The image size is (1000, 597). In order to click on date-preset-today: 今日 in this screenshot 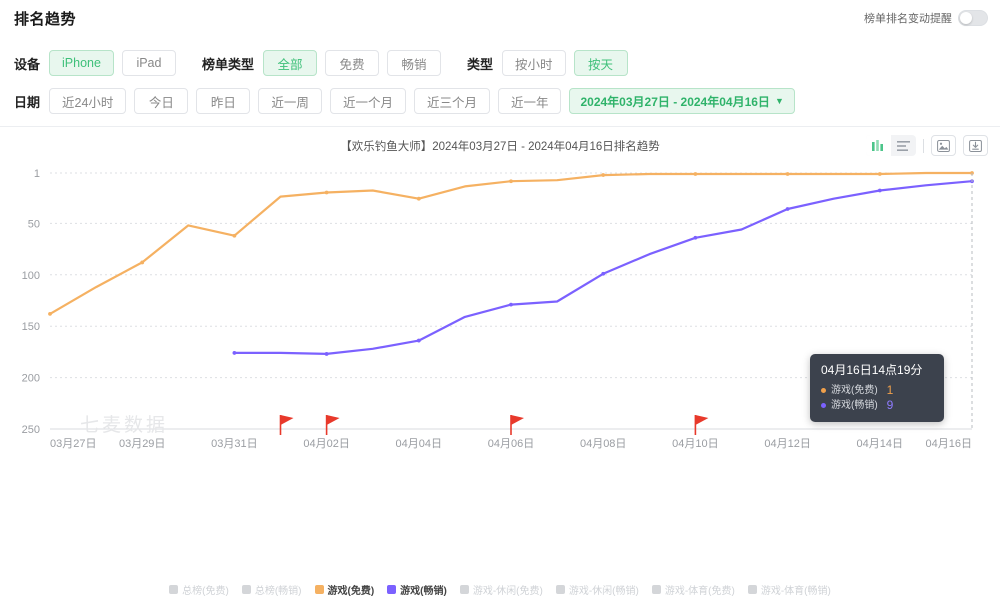, I will do `click(161, 101)`.